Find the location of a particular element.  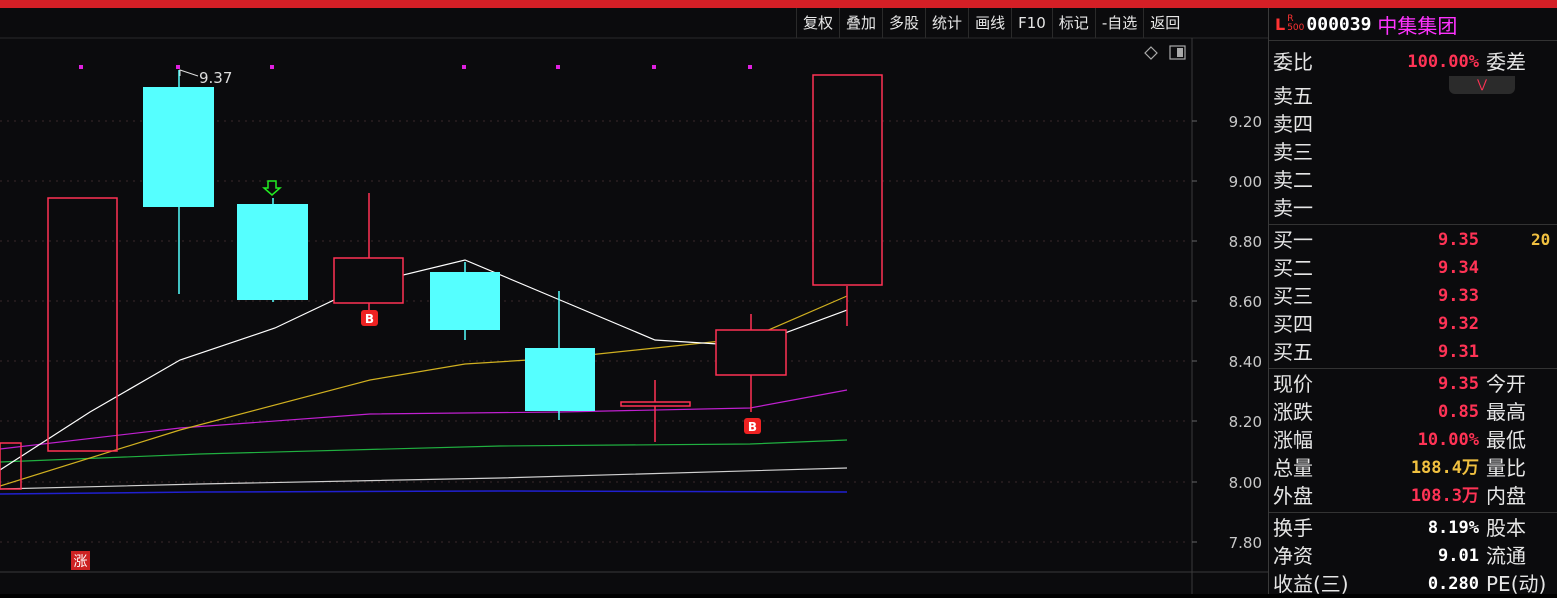

stat-label: 现价 is located at coordinates (1293, 384).